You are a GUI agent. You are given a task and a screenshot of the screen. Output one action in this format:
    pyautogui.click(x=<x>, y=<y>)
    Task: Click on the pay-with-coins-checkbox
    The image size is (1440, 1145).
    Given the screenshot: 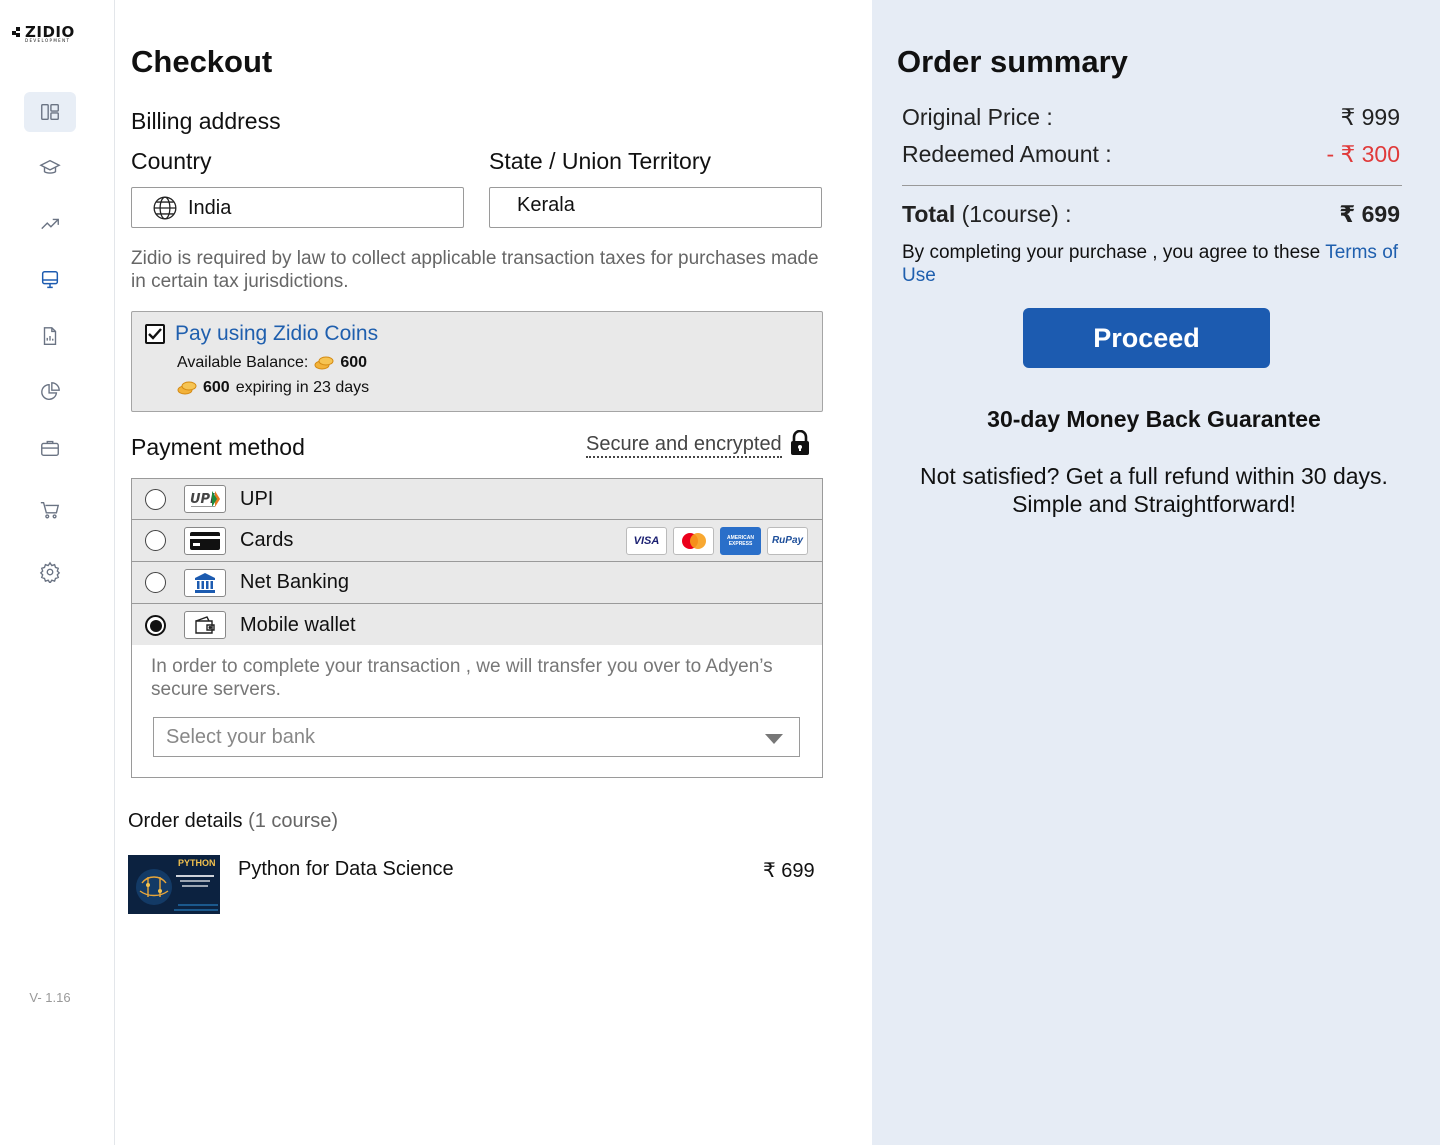 What is the action you would take?
    pyautogui.click(x=155, y=334)
    